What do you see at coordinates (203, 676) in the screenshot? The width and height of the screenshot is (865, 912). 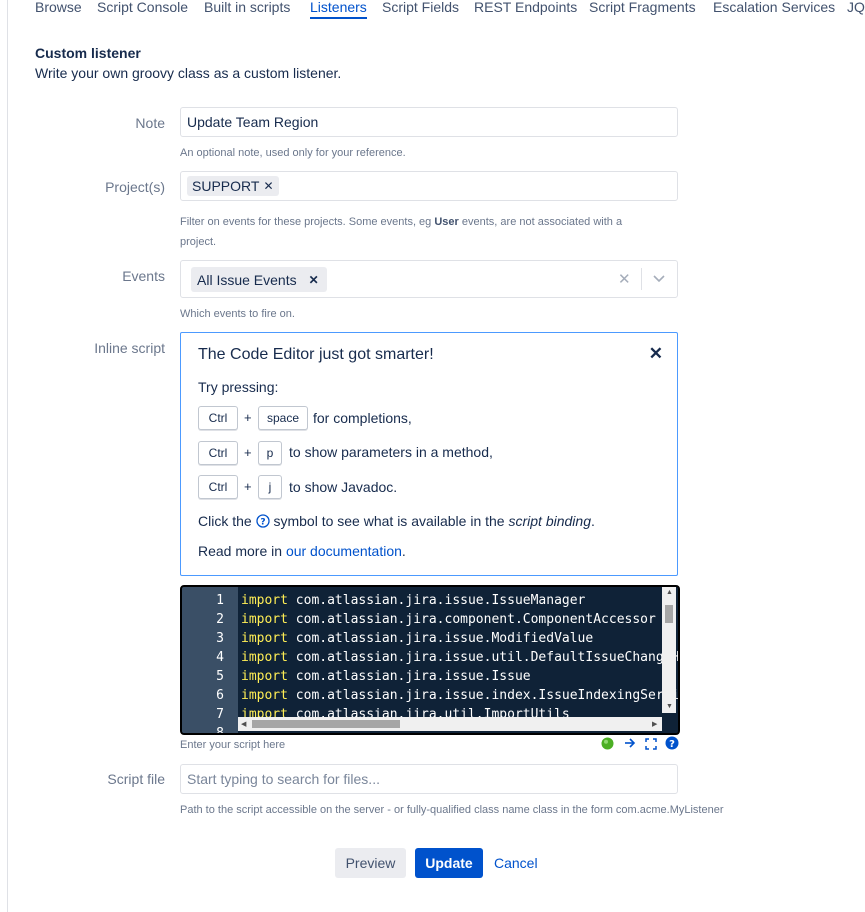 I see `line-number: 5` at bounding box center [203, 676].